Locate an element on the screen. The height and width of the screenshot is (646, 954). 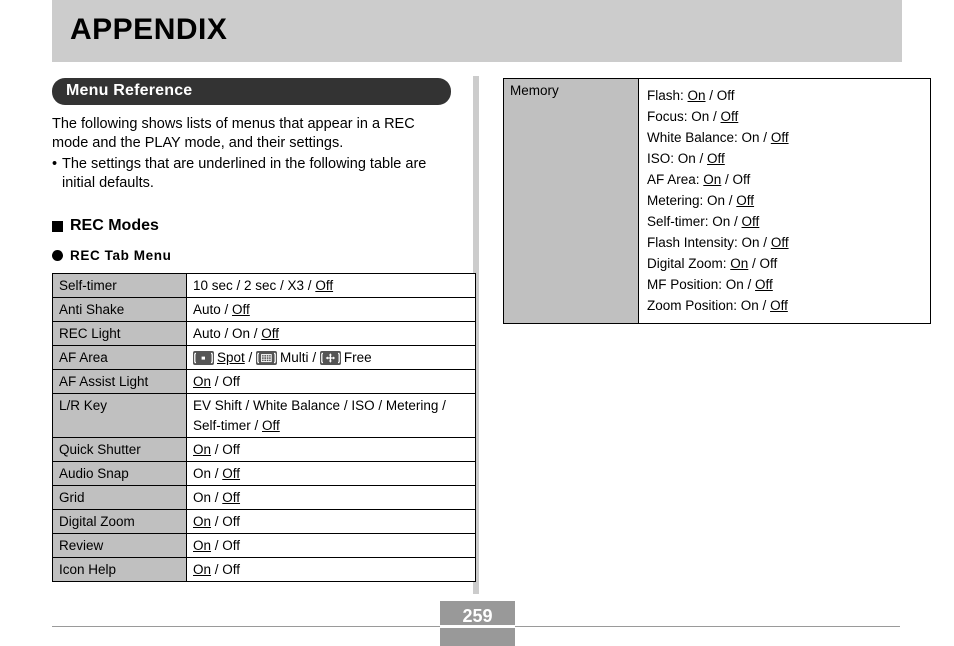
page-header-band: APPENDIX is located at coordinates (477, 31).